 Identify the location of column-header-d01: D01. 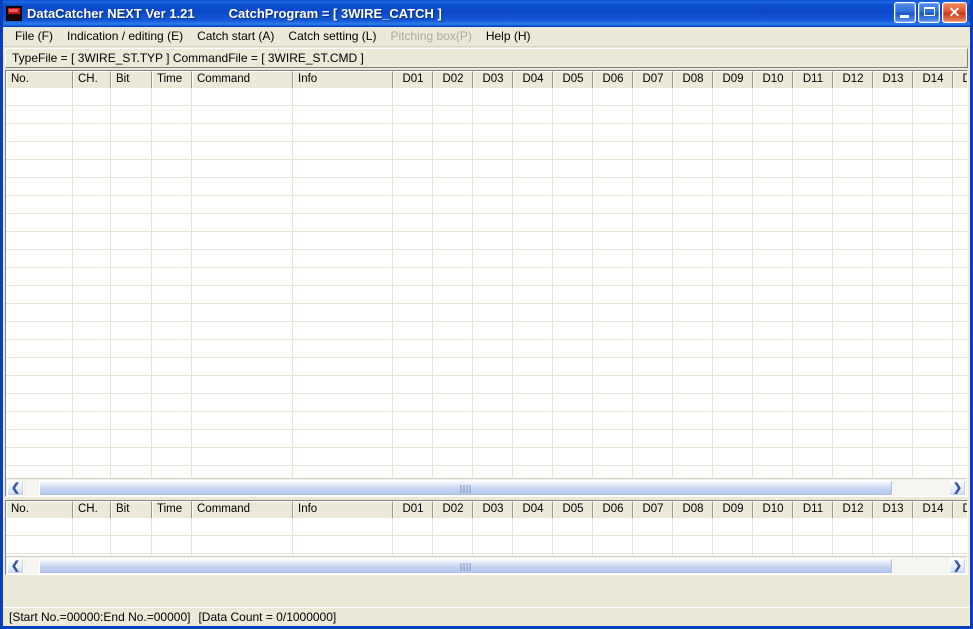
(413, 79).